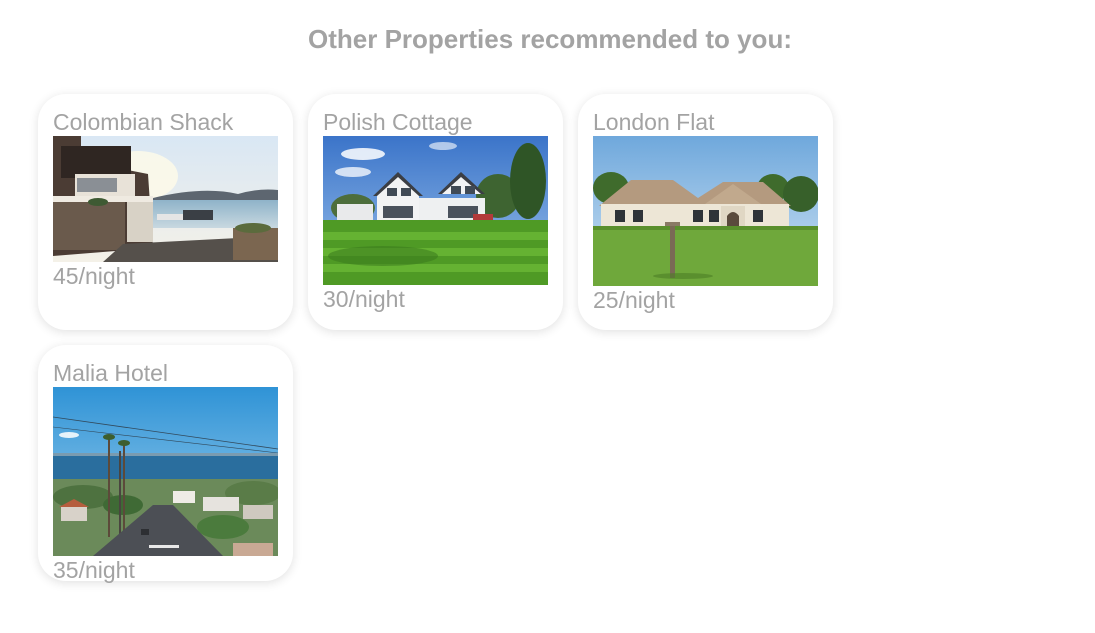  Describe the element at coordinates (165, 199) in the screenshot. I see `seaside-terrace-house-photo` at that location.